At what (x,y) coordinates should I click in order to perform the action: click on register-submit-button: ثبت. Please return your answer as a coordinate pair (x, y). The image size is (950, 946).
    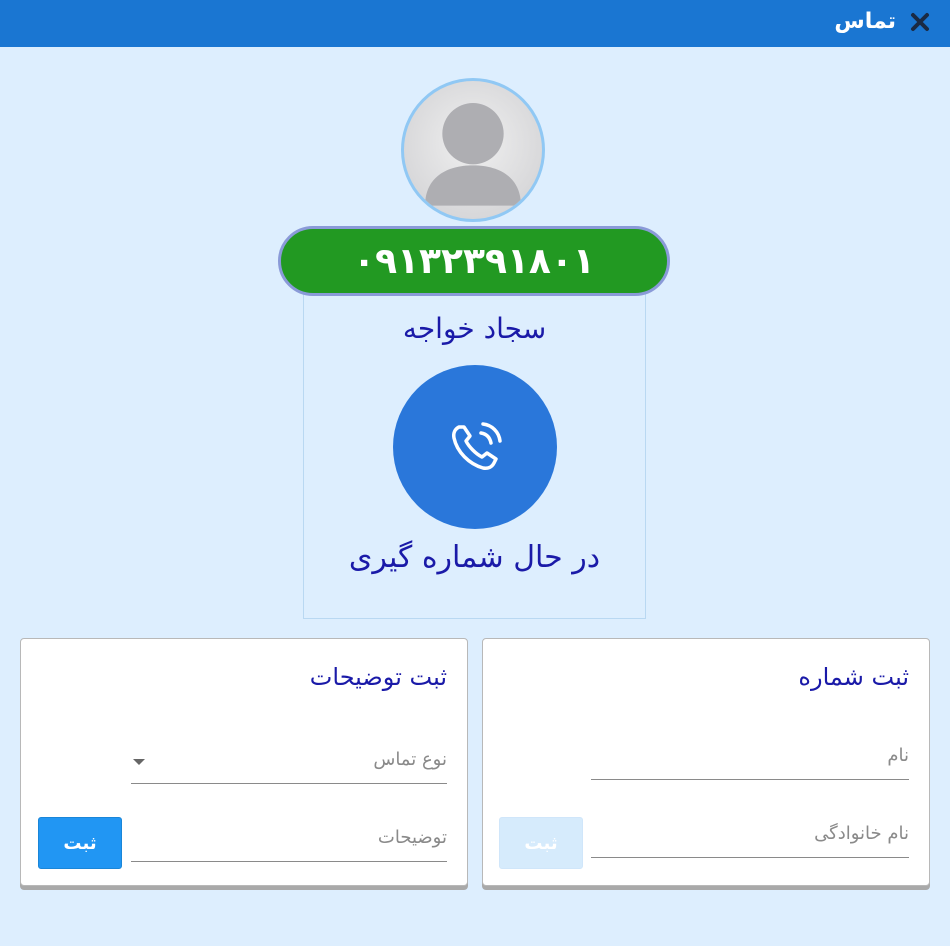
    Looking at the image, I should click on (541, 843).